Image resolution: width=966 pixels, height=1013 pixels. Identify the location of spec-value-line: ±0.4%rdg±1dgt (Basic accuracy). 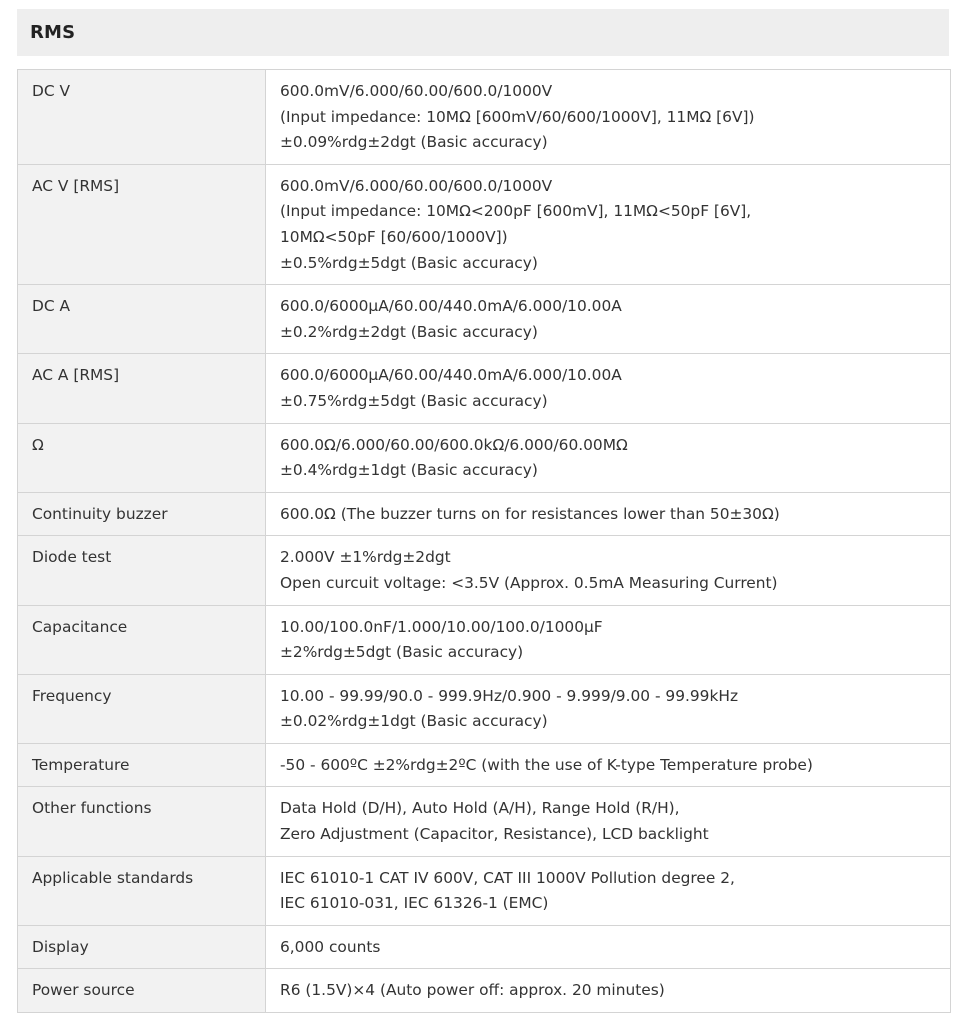
(409, 470).